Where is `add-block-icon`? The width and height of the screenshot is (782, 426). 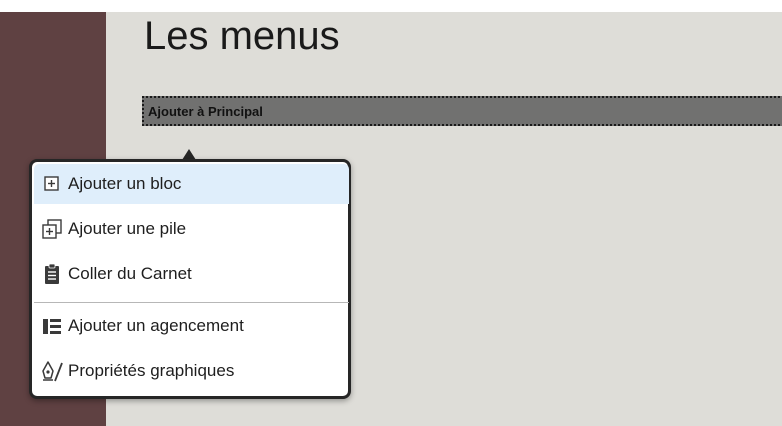
add-block-icon is located at coordinates (52, 184).